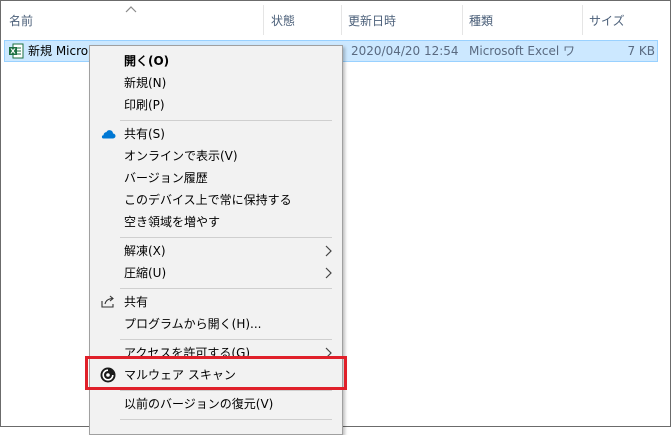  Describe the element at coordinates (522, 51) in the screenshot. I see `file-type: Microsoft Excel ワ` at that location.